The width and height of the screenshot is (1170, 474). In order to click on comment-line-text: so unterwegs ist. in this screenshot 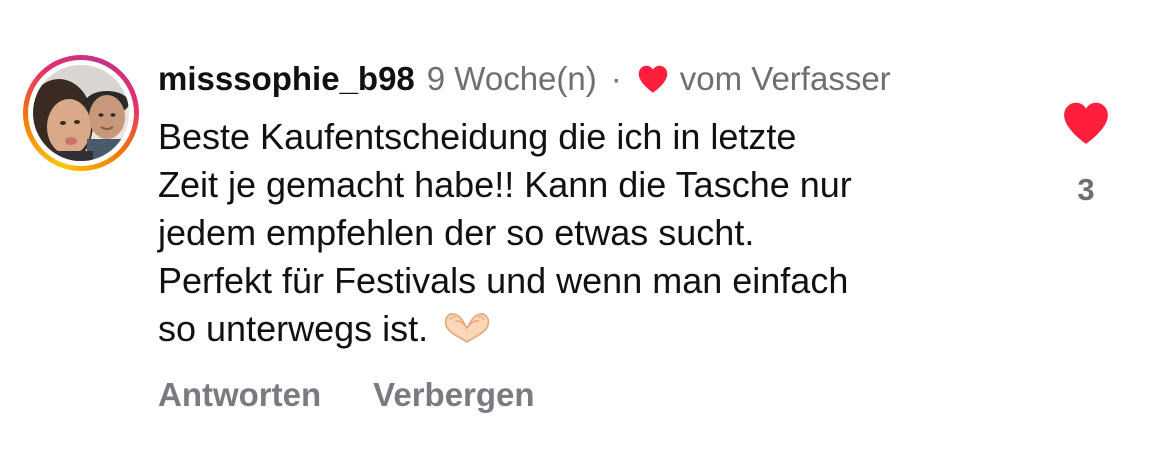, I will do `click(293, 328)`.